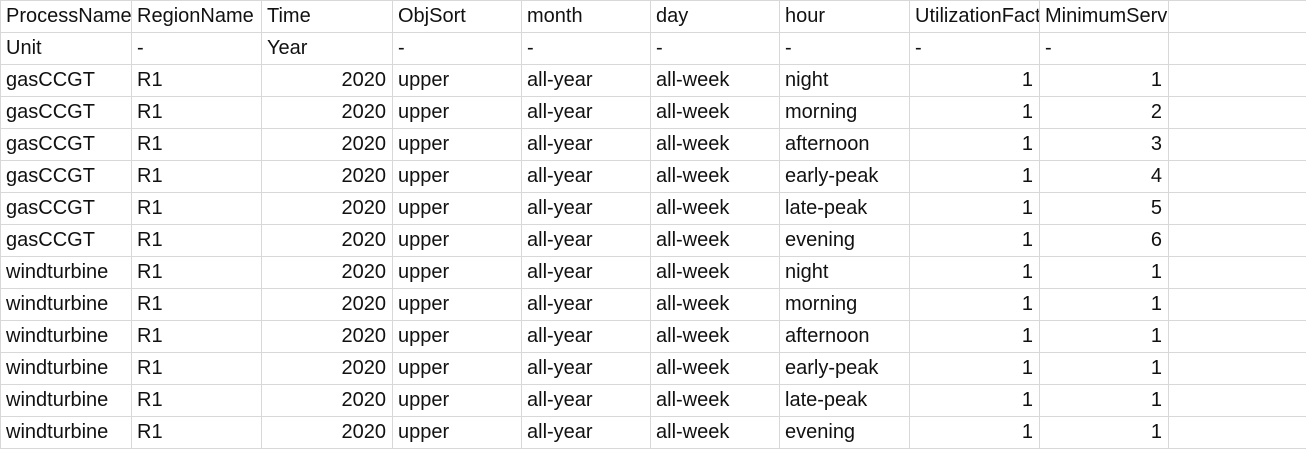 The height and width of the screenshot is (456, 1306). Describe the element at coordinates (66, 16) in the screenshot. I see `cell-header-processname: ProcessName` at that location.